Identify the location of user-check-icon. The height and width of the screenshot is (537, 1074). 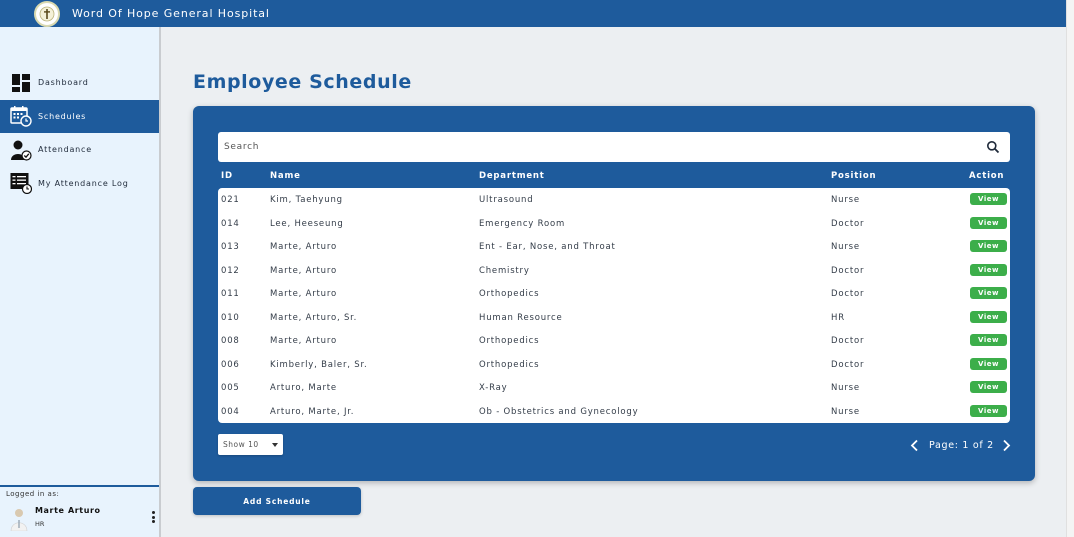
(21, 150).